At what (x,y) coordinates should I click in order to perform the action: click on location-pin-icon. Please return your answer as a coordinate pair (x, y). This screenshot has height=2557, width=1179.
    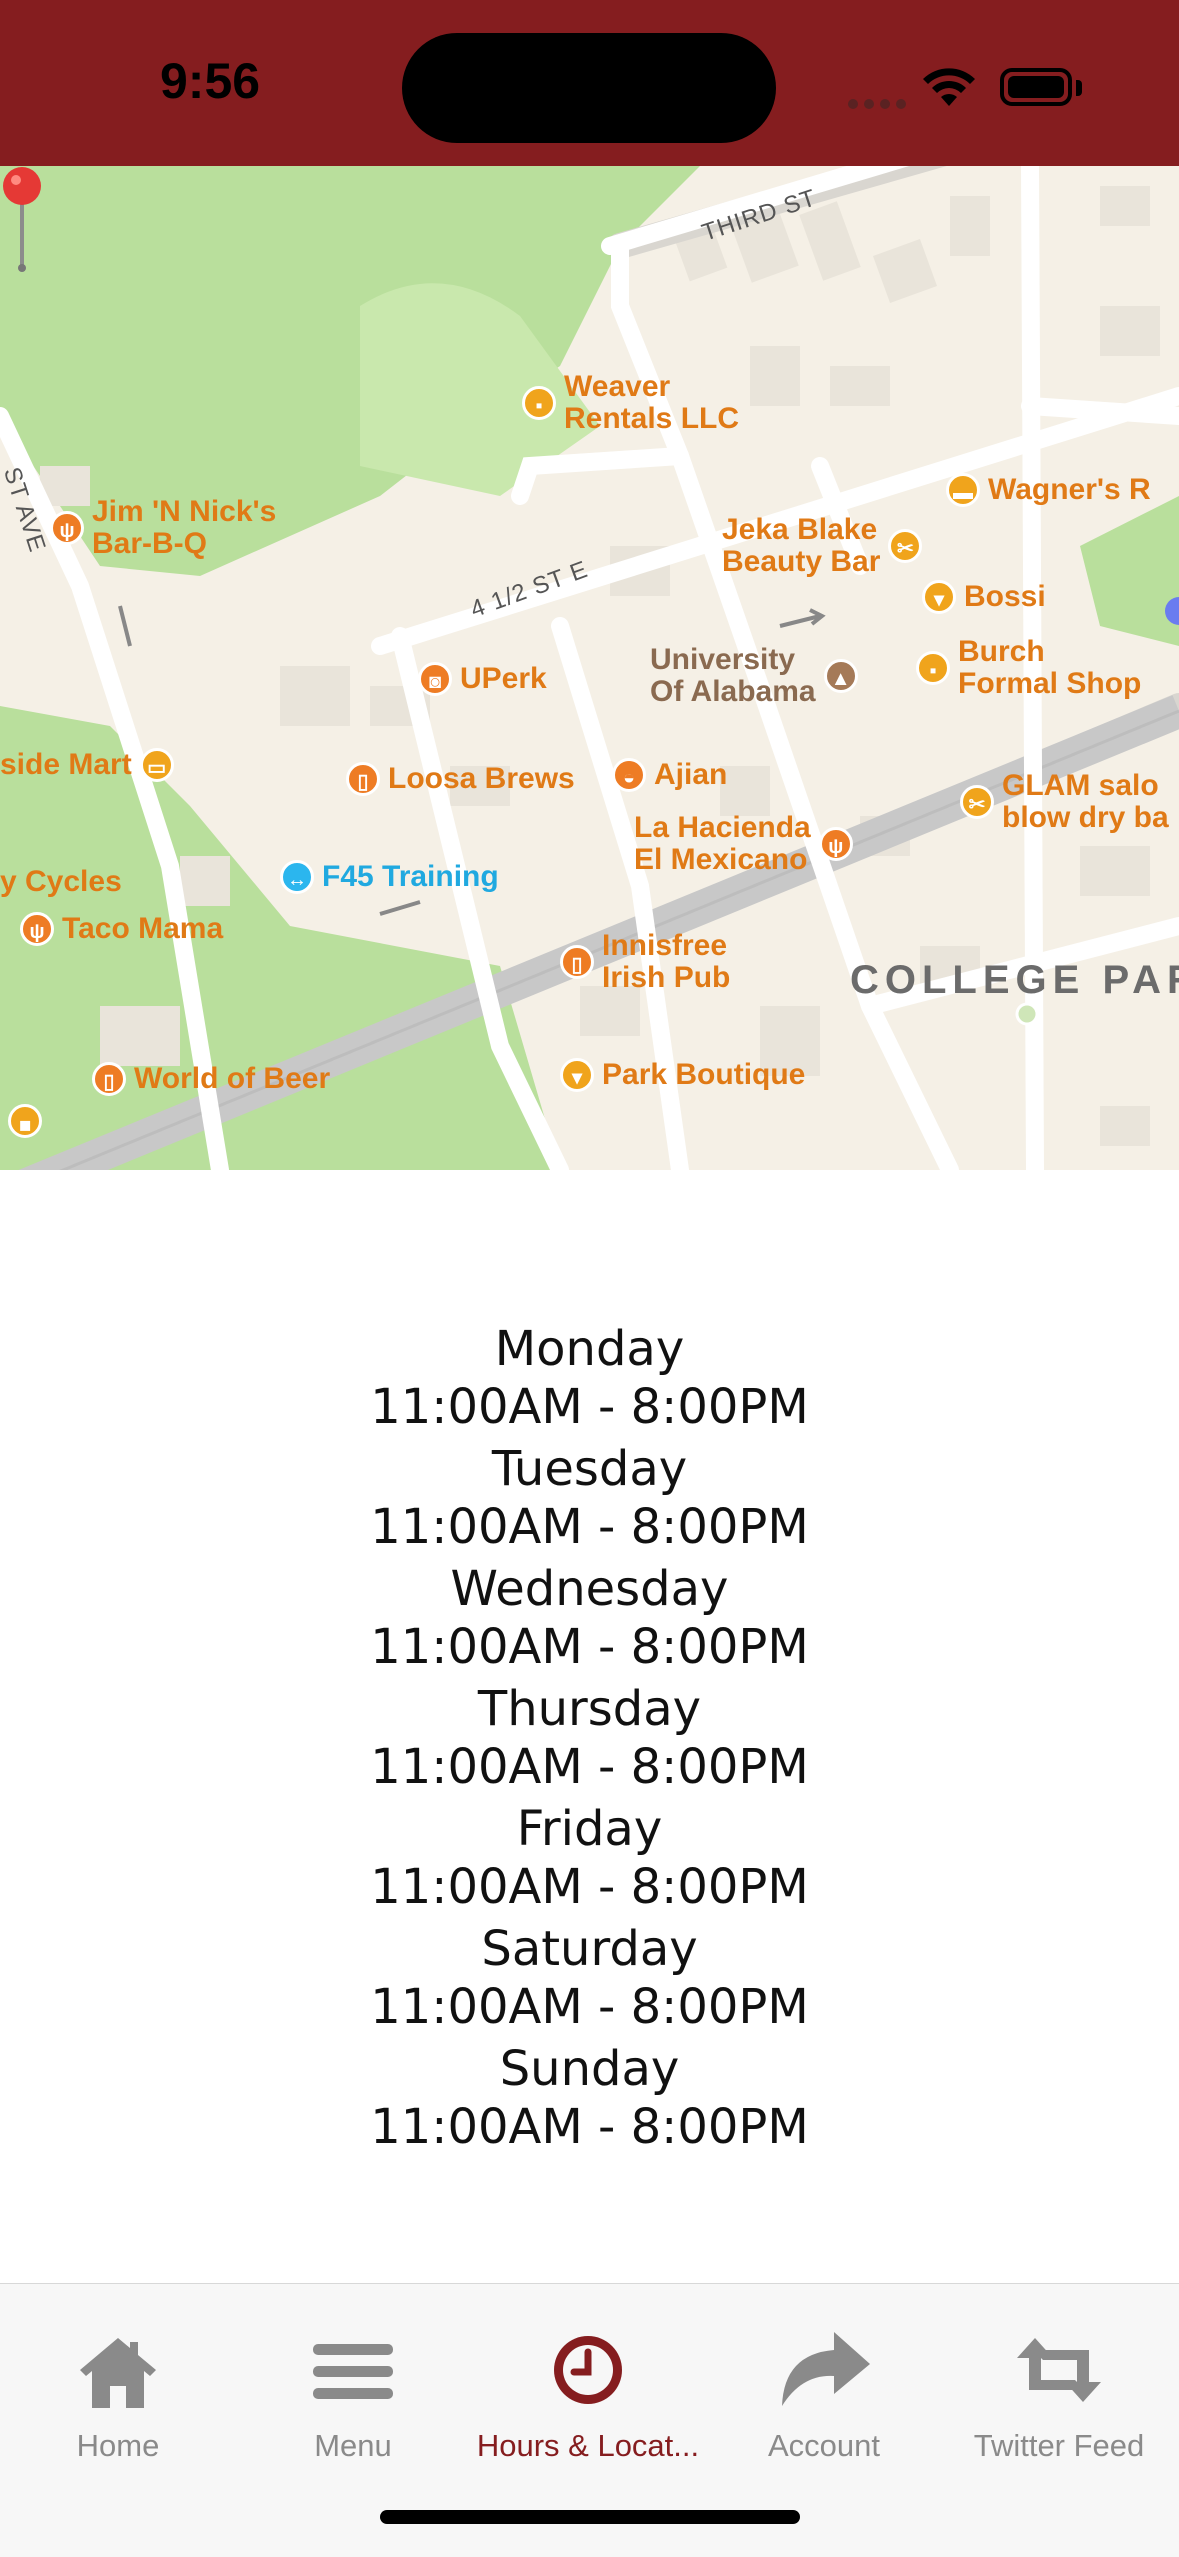
    Looking at the image, I should click on (22, 221).